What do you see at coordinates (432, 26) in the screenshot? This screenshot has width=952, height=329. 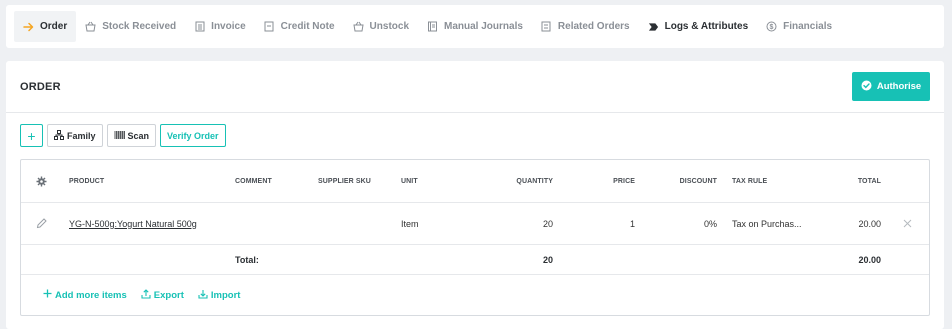 I see `journal-icon` at bounding box center [432, 26].